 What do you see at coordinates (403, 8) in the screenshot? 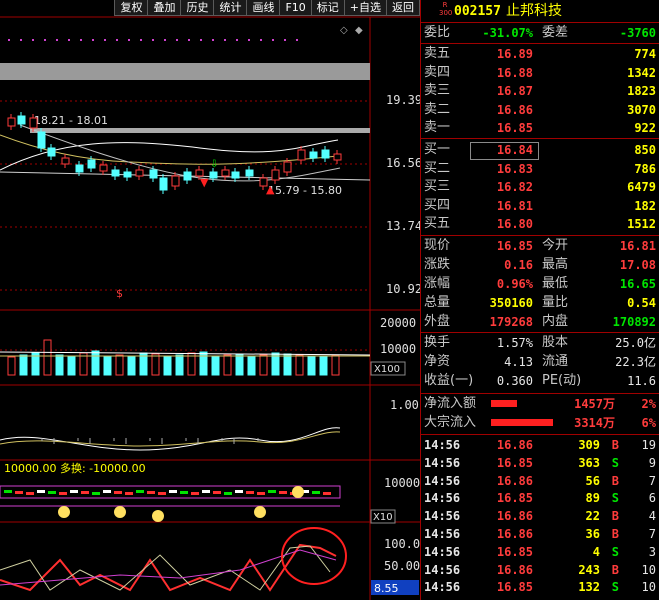
I see `toolbar-button-back: 返回` at bounding box center [403, 8].